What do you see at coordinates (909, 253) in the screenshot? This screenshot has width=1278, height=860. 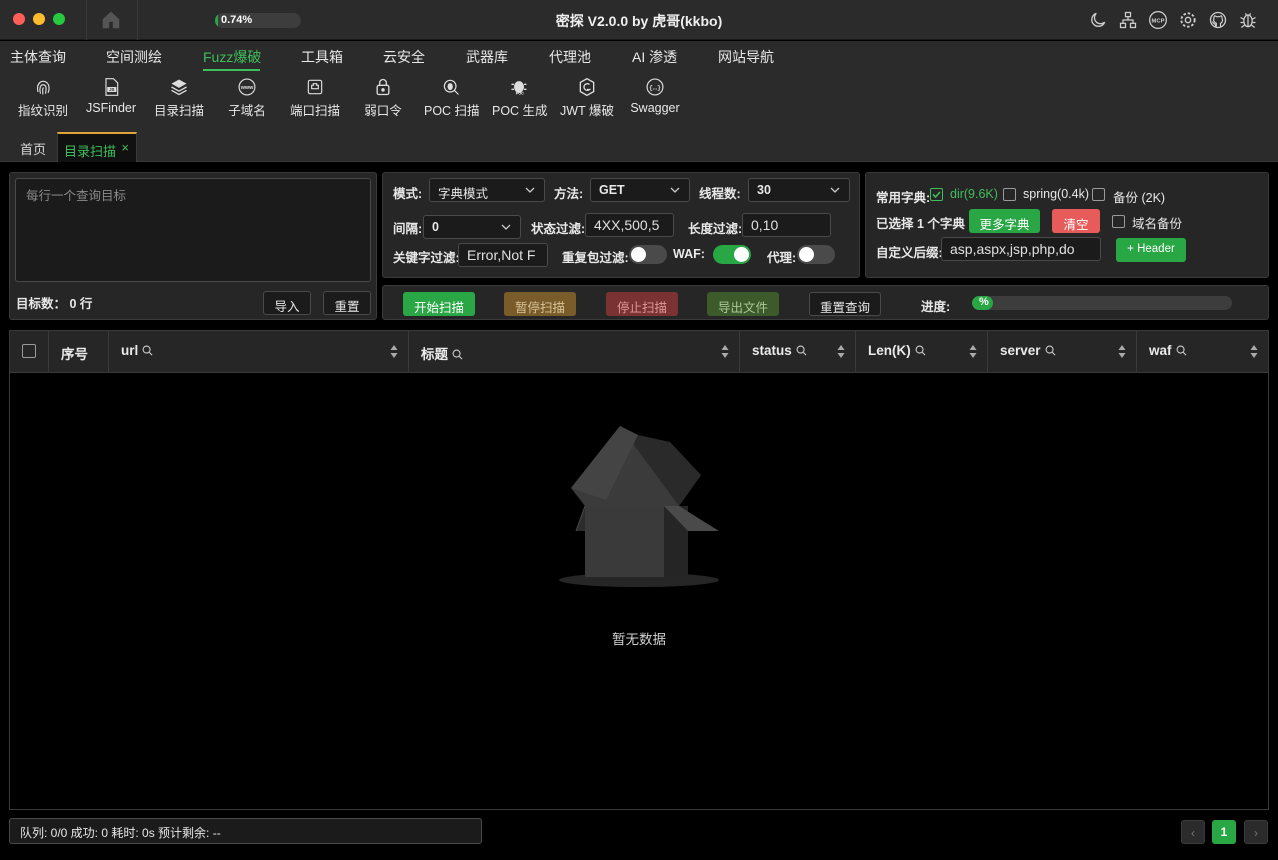 I see `custom-suffix-label: 自定义后缀:` at bounding box center [909, 253].